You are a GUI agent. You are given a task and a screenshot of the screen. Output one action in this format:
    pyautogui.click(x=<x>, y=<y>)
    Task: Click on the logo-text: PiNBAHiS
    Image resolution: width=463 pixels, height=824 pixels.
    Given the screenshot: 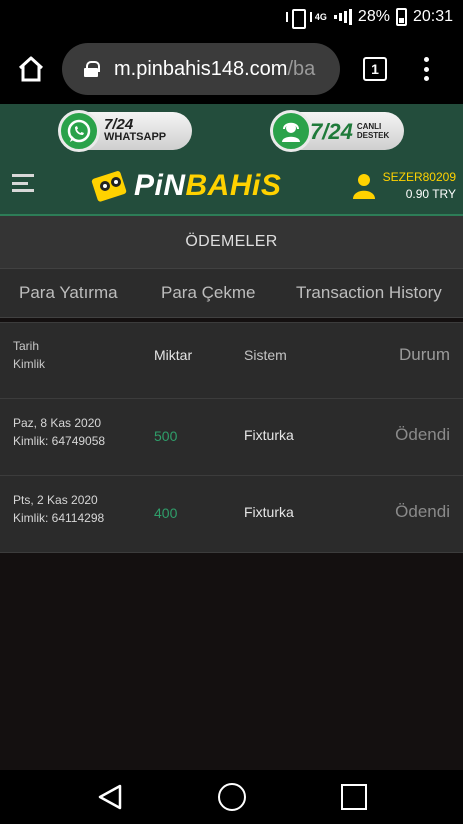 What is the action you would take?
    pyautogui.click(x=207, y=186)
    